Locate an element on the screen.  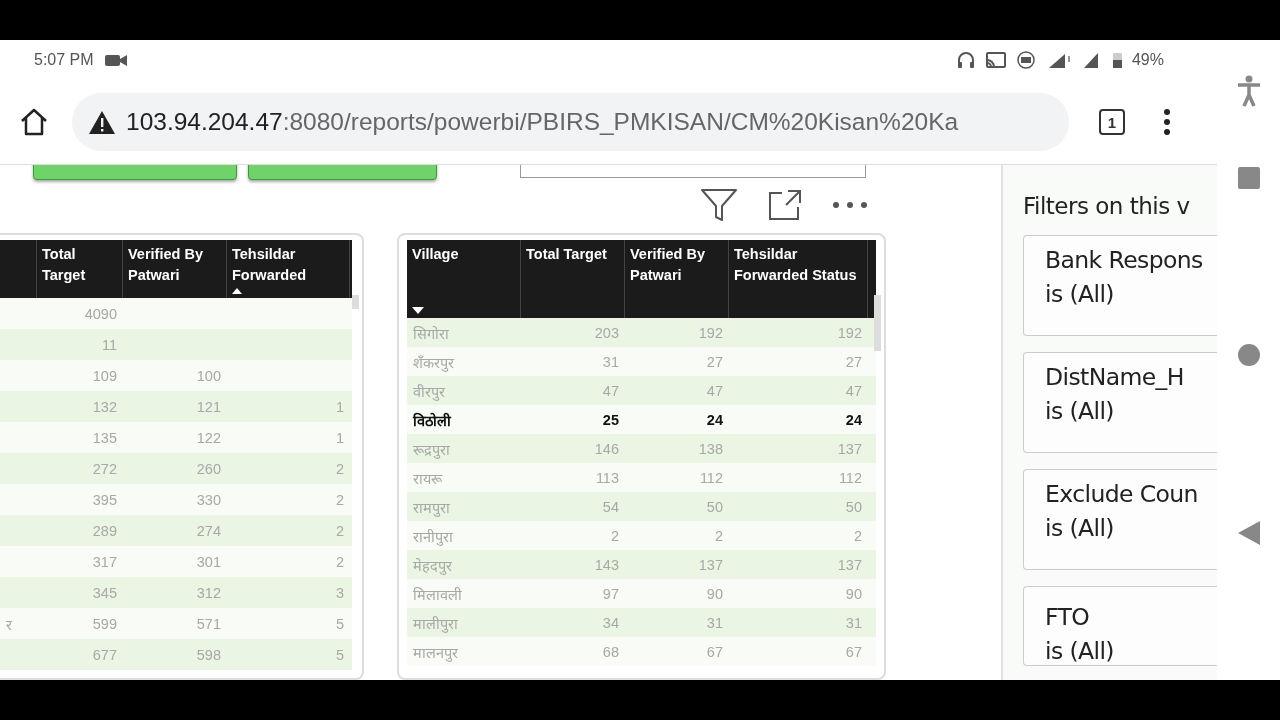
table-cell-text: रूद्रपुरा is located at coordinates (431, 449).